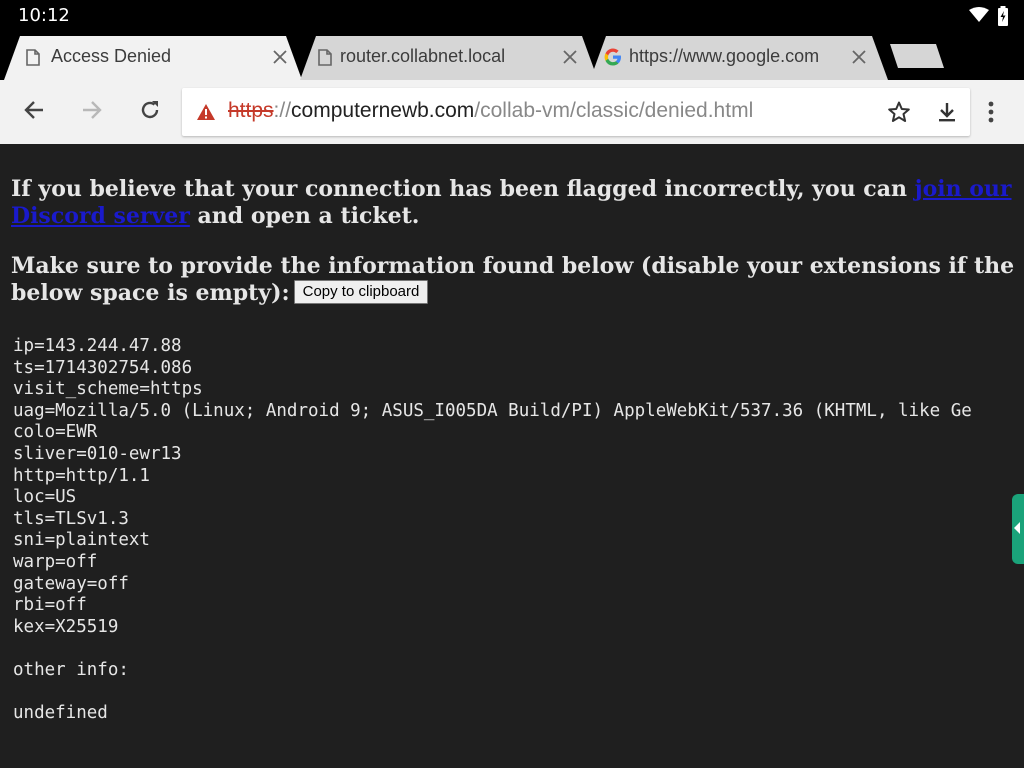  What do you see at coordinates (55, 432) in the screenshot?
I see `trace-line: colo=EWR` at bounding box center [55, 432].